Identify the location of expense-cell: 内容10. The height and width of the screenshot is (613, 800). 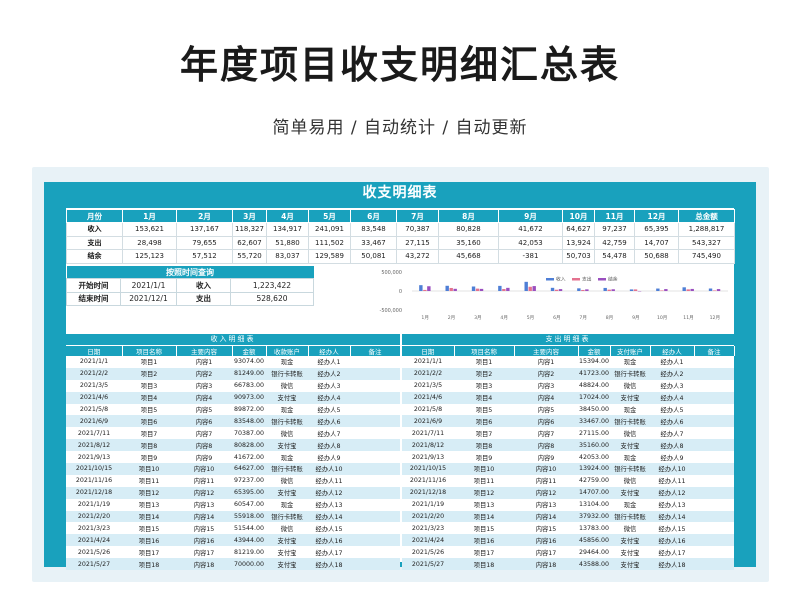
(546, 469).